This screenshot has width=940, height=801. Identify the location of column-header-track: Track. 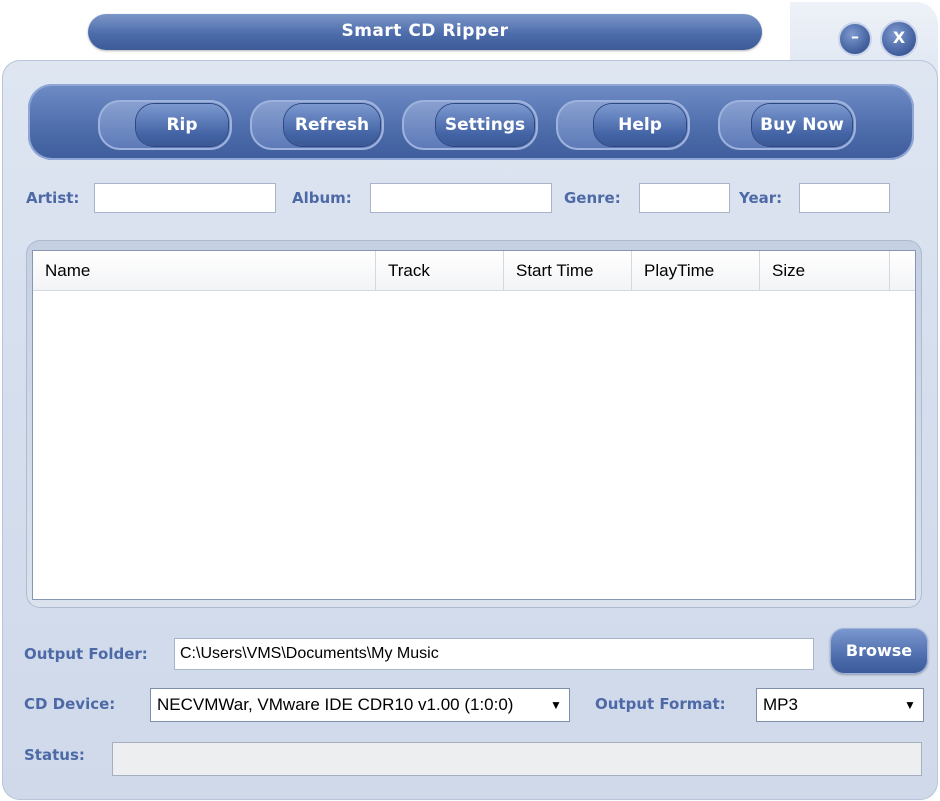
(440, 271).